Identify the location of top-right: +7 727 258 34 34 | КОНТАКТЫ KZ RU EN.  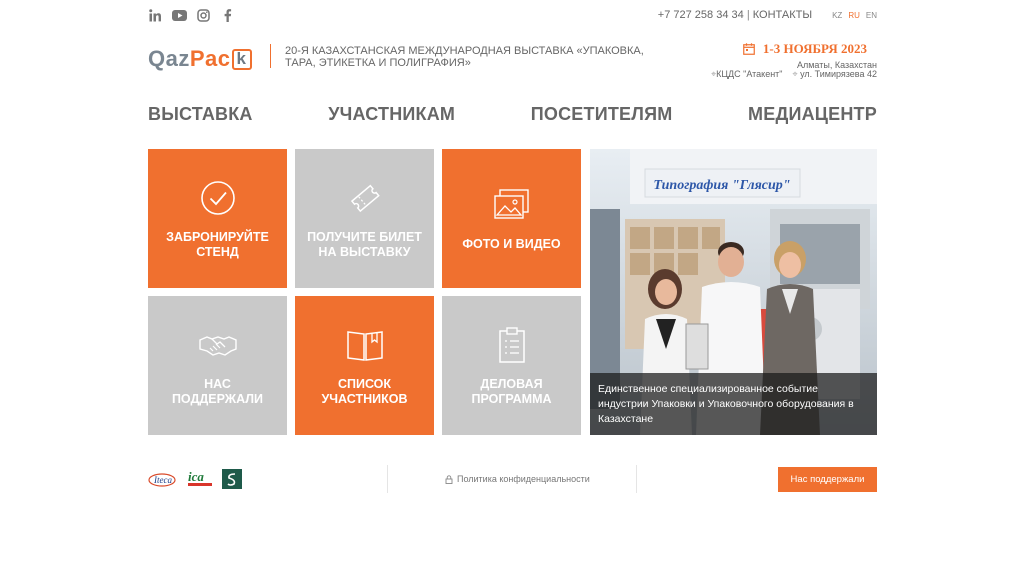
(767, 15).